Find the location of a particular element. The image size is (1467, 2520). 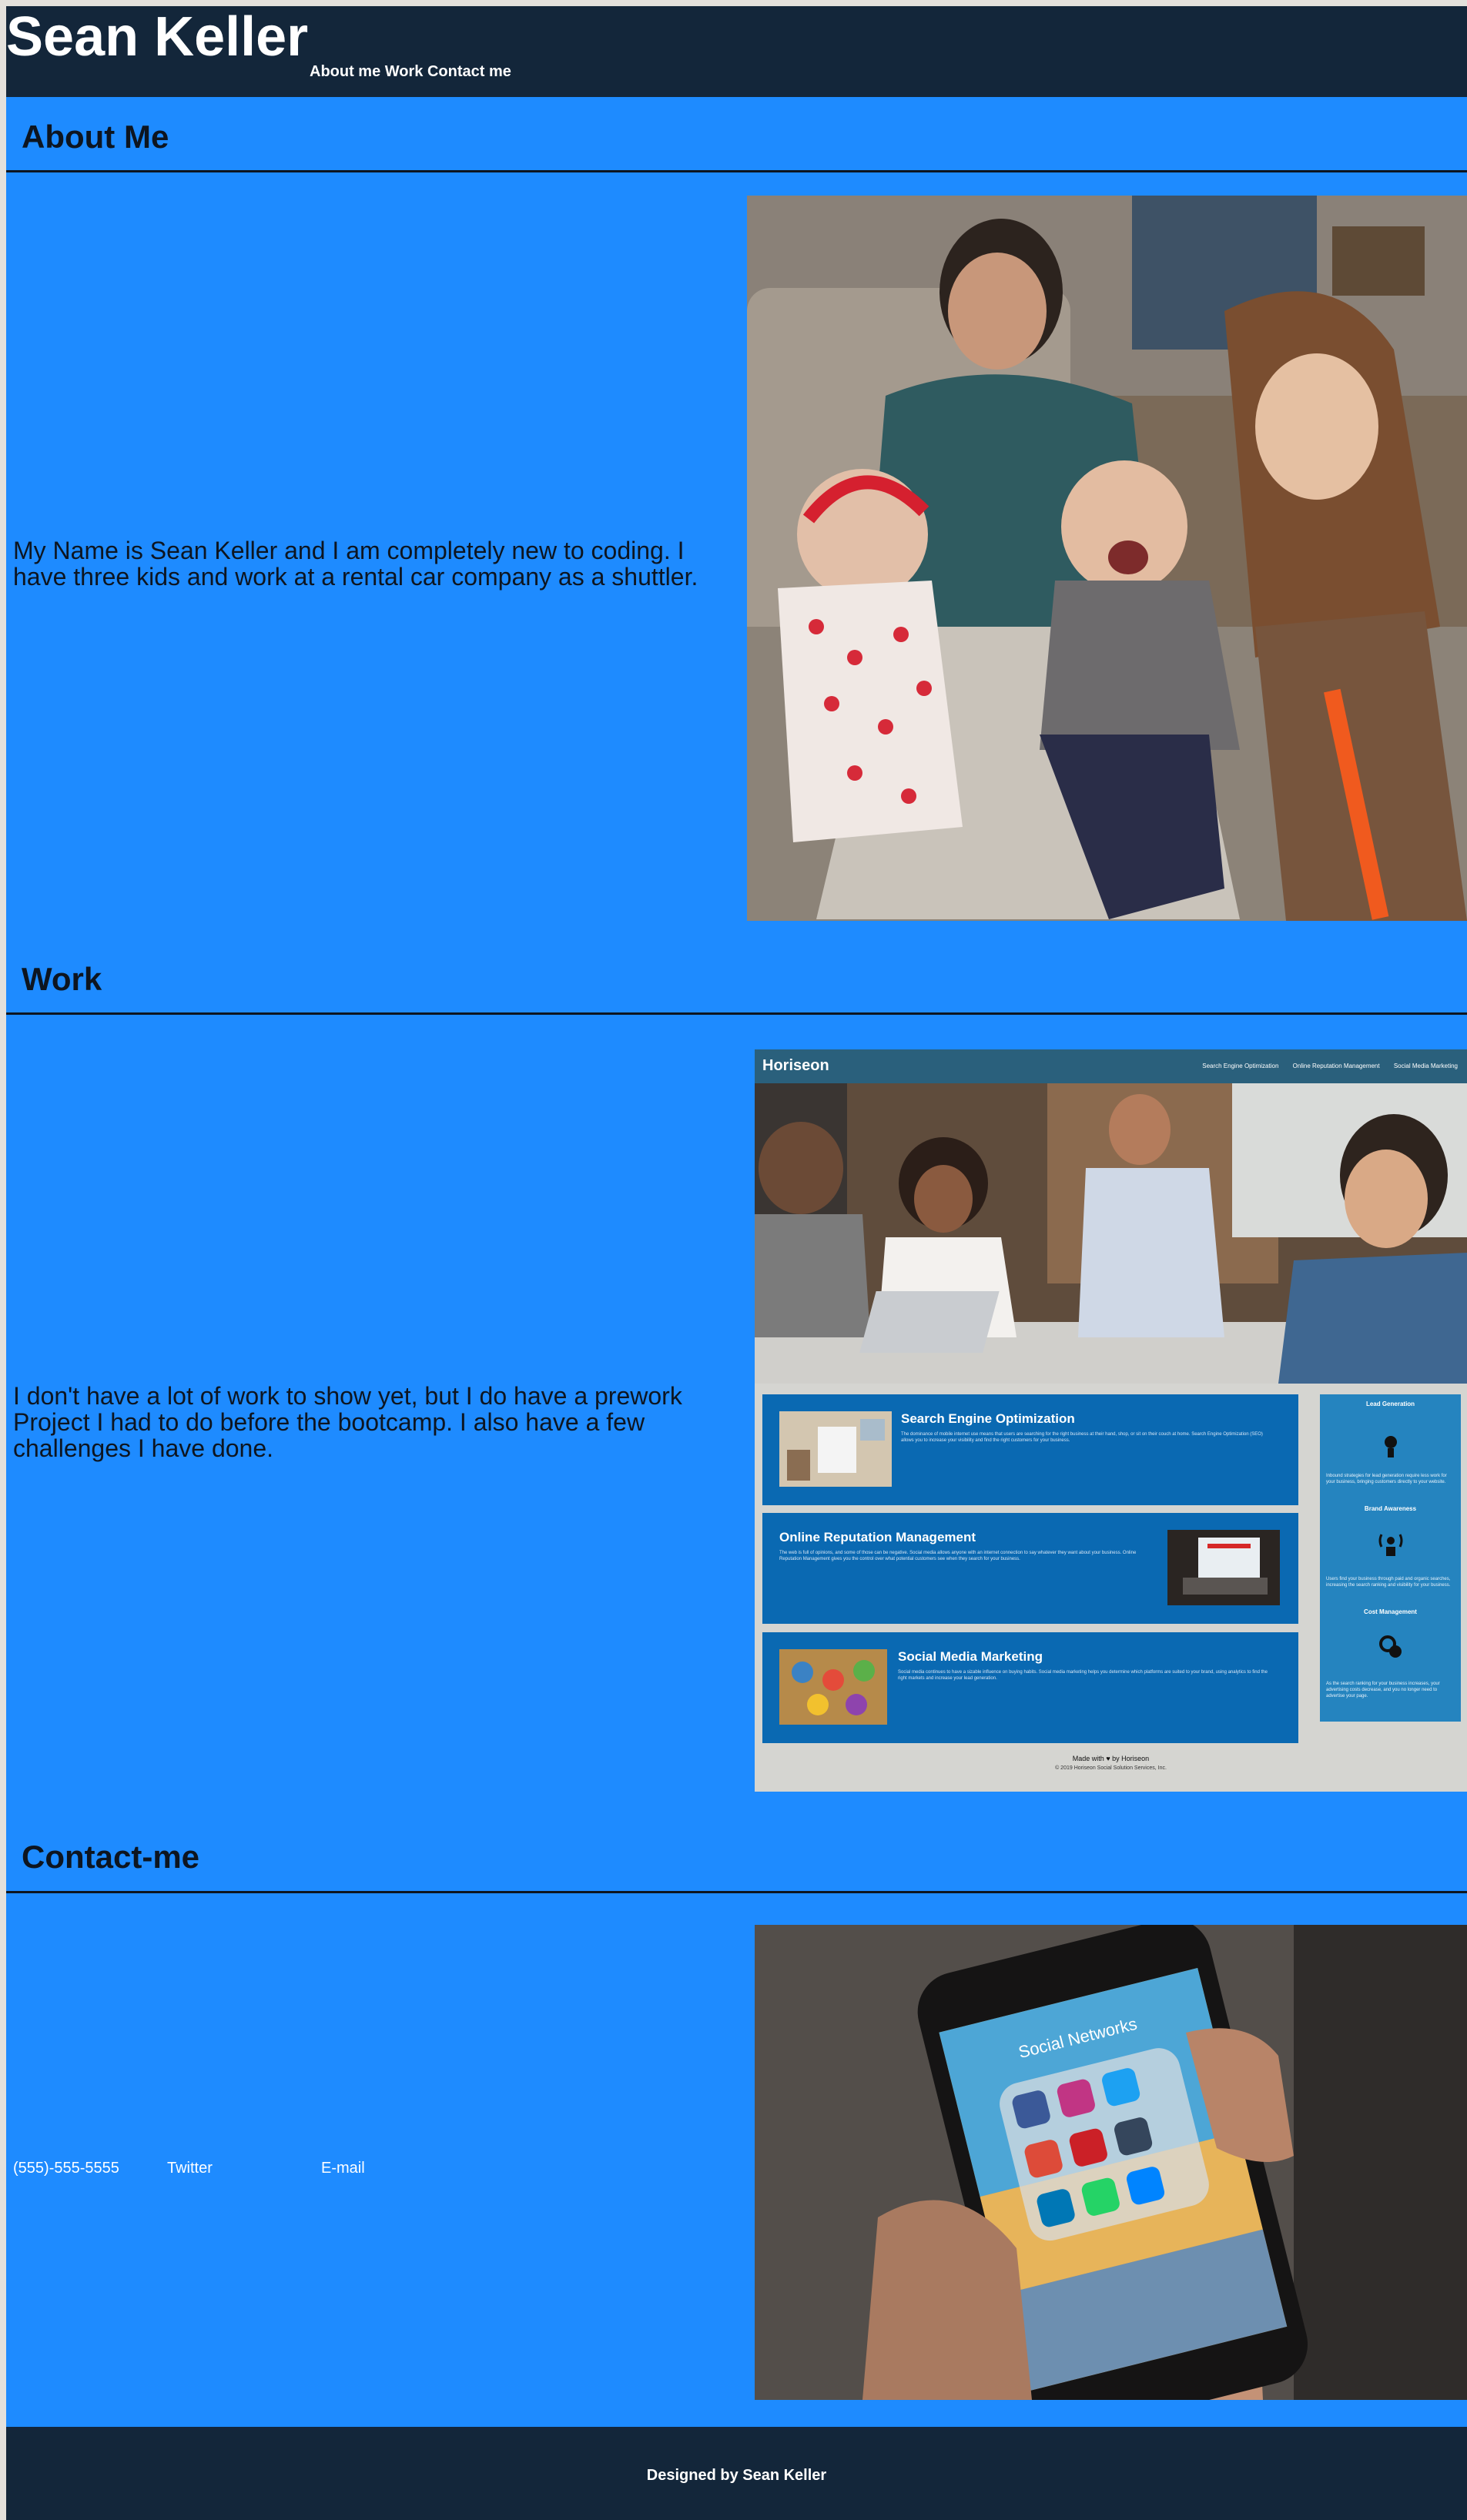

project-footer: Made with ♥ by Horiseon is located at coordinates (1111, 1758).